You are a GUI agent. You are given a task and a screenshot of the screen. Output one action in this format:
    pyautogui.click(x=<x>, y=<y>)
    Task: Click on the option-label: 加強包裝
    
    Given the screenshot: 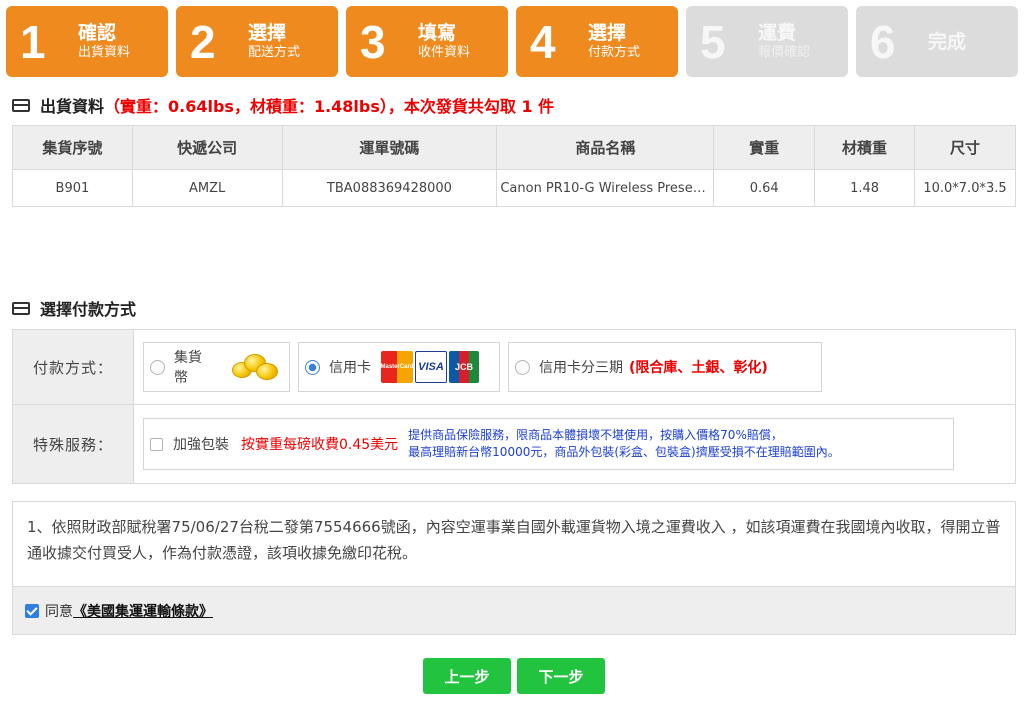 What is the action you would take?
    pyautogui.click(x=201, y=445)
    